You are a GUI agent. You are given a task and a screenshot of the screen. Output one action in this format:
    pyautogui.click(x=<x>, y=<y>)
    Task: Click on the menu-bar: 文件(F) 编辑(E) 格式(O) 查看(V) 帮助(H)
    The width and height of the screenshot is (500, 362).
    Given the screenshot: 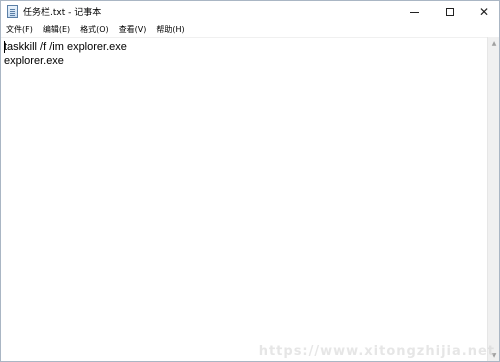 What is the action you would take?
    pyautogui.click(x=250, y=30)
    